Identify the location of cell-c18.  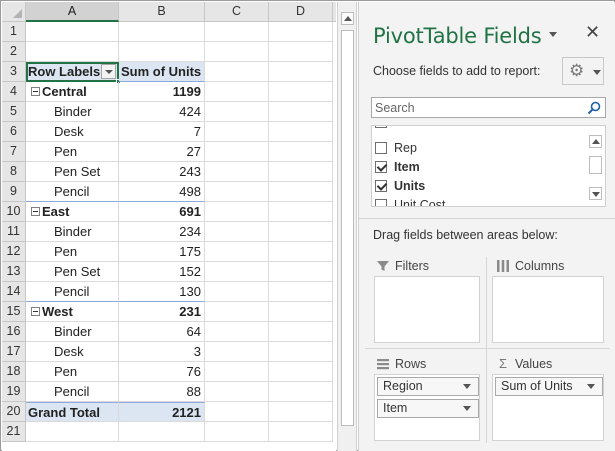
(237, 372).